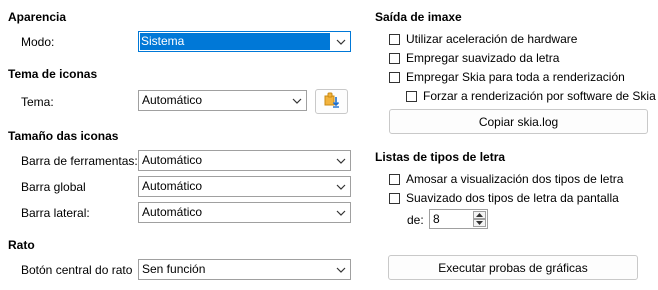 The image size is (658, 290). I want to click on sidebar-label: Barra lateral:, so click(55, 213).